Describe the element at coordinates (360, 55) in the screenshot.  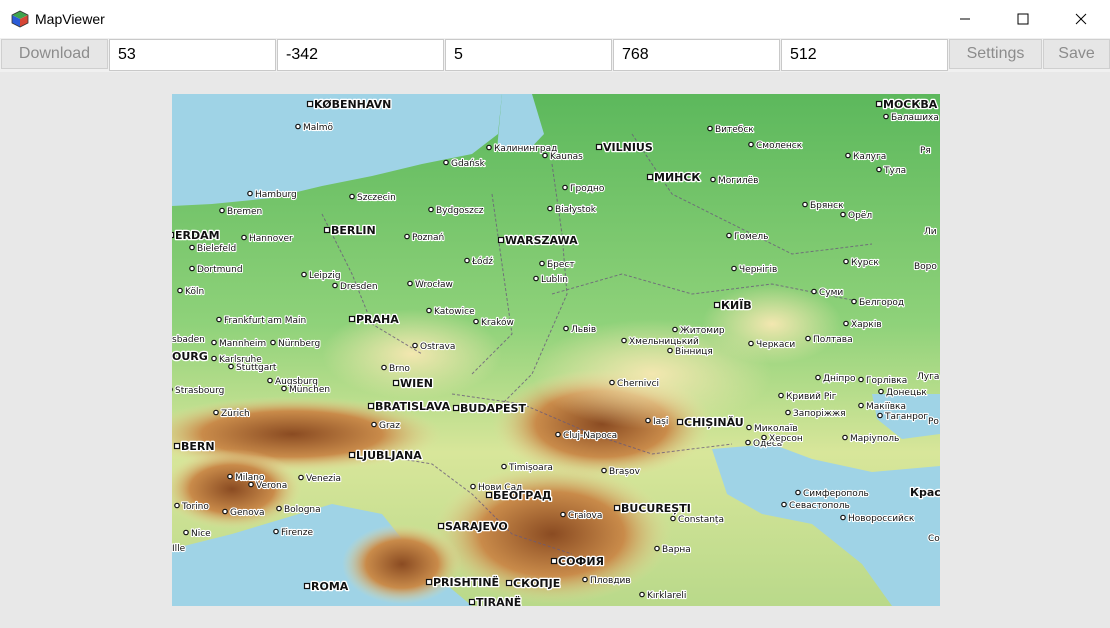
I see `longitude-input: -342` at that location.